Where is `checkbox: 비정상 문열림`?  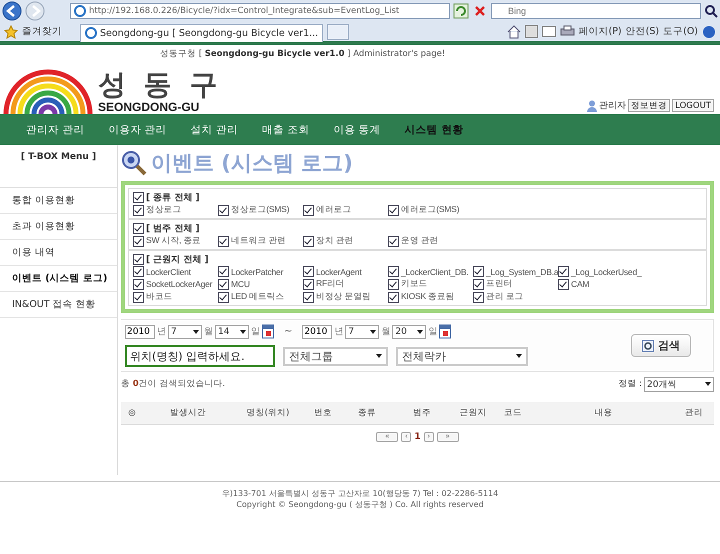 checkbox: 비정상 문열림 is located at coordinates (345, 297).